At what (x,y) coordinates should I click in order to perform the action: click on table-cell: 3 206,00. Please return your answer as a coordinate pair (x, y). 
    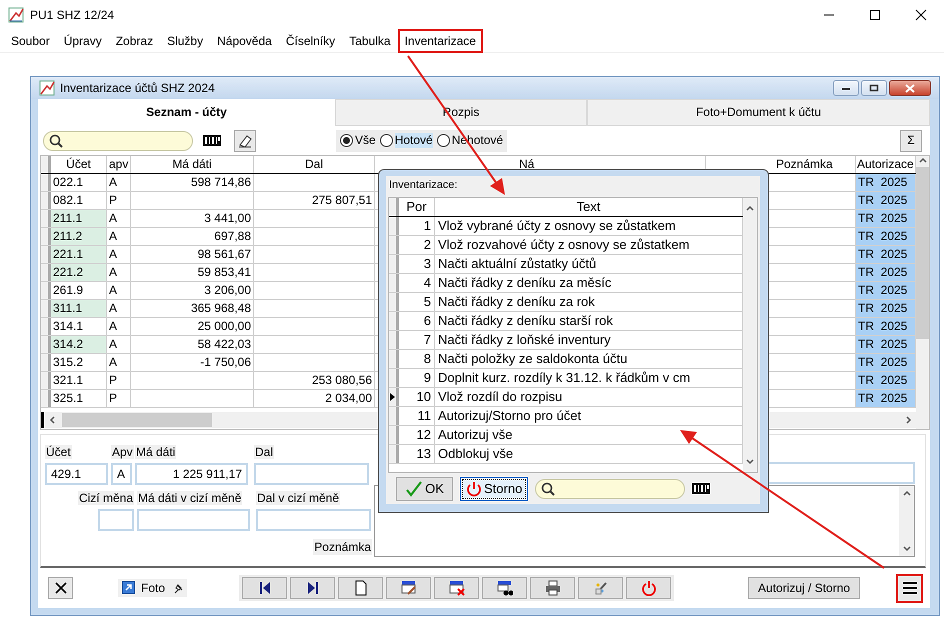
    Looking at the image, I should click on (192, 290).